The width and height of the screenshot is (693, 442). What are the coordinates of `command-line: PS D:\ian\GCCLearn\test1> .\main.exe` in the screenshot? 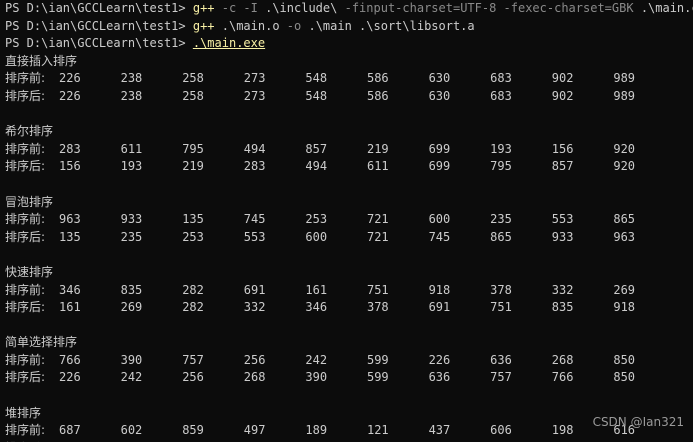 It's located at (349, 44).